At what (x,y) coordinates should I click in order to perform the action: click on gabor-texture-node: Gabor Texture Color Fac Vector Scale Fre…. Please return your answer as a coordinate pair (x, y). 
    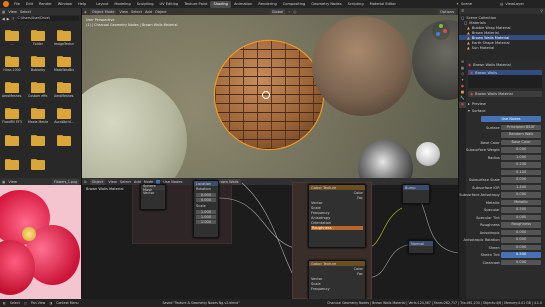
    Looking at the image, I should click on (337, 216).